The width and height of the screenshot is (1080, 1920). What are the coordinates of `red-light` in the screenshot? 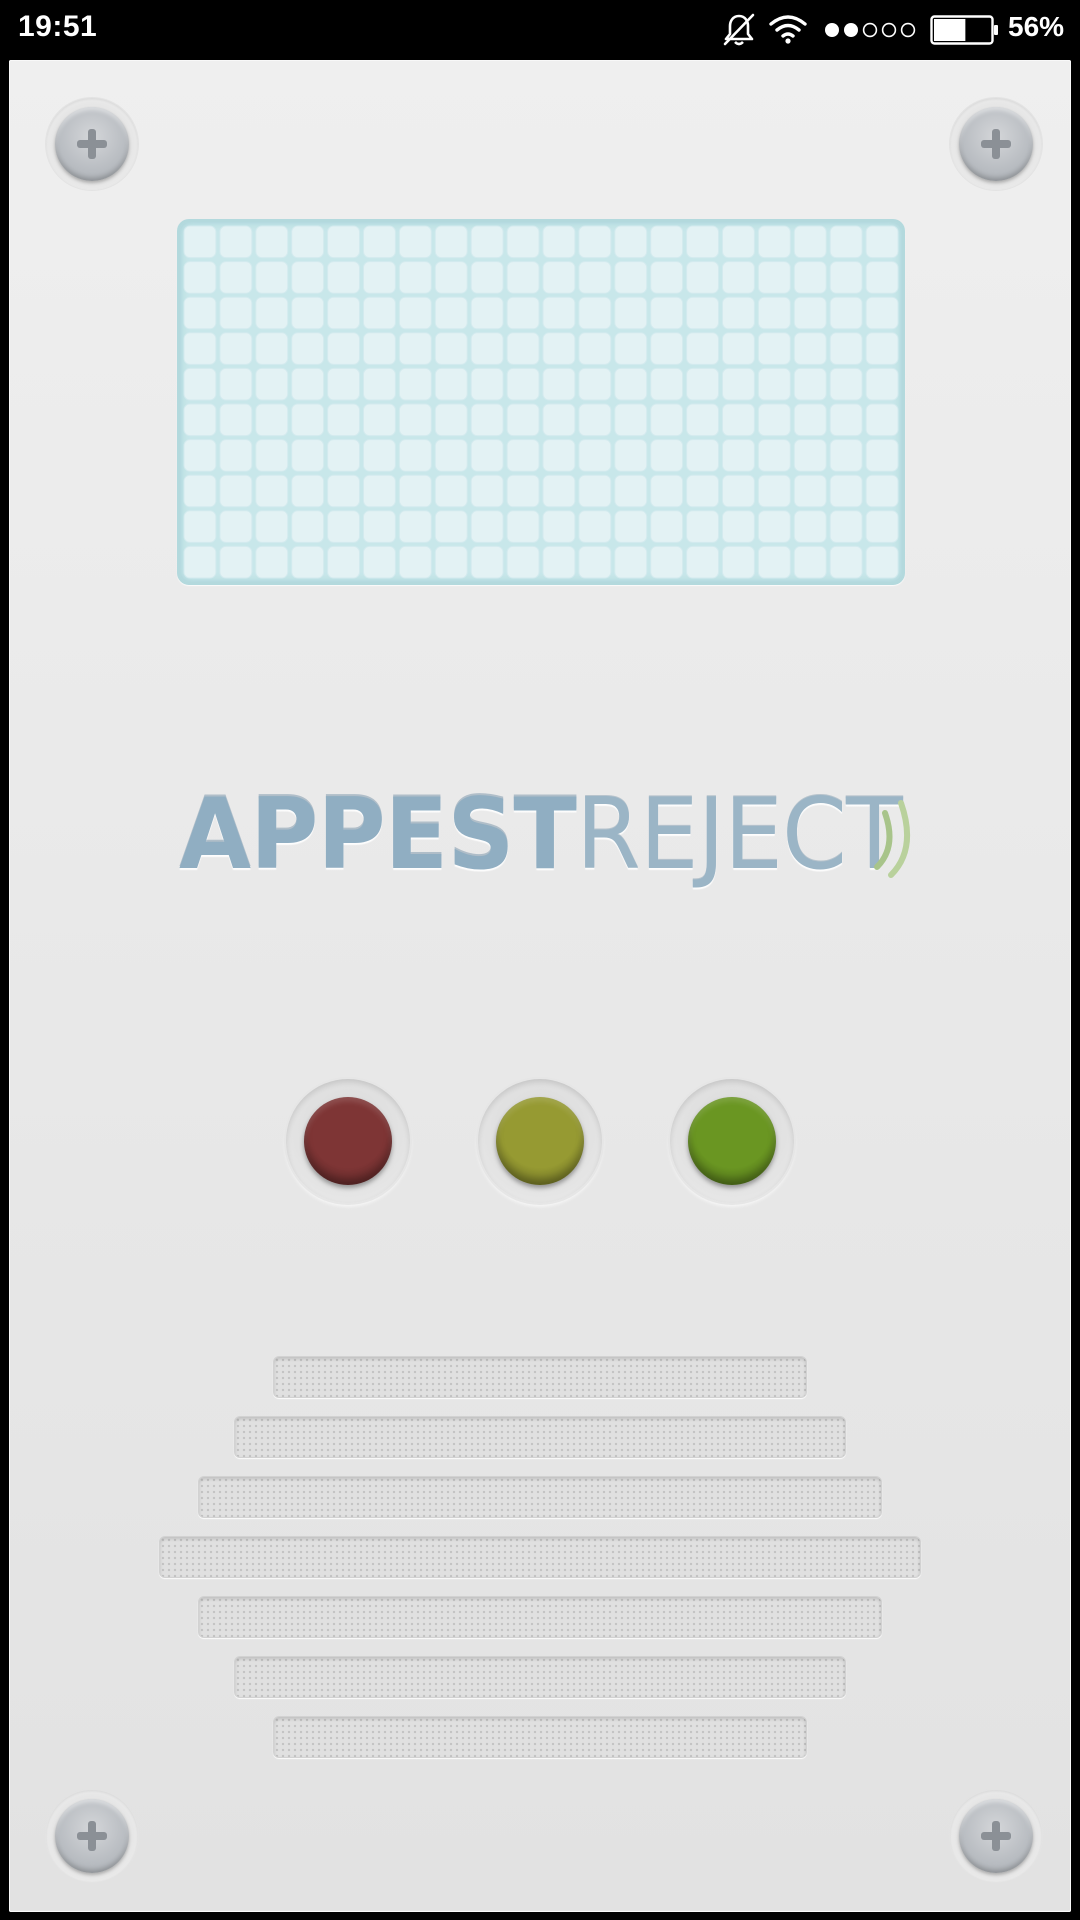 It's located at (348, 1141).